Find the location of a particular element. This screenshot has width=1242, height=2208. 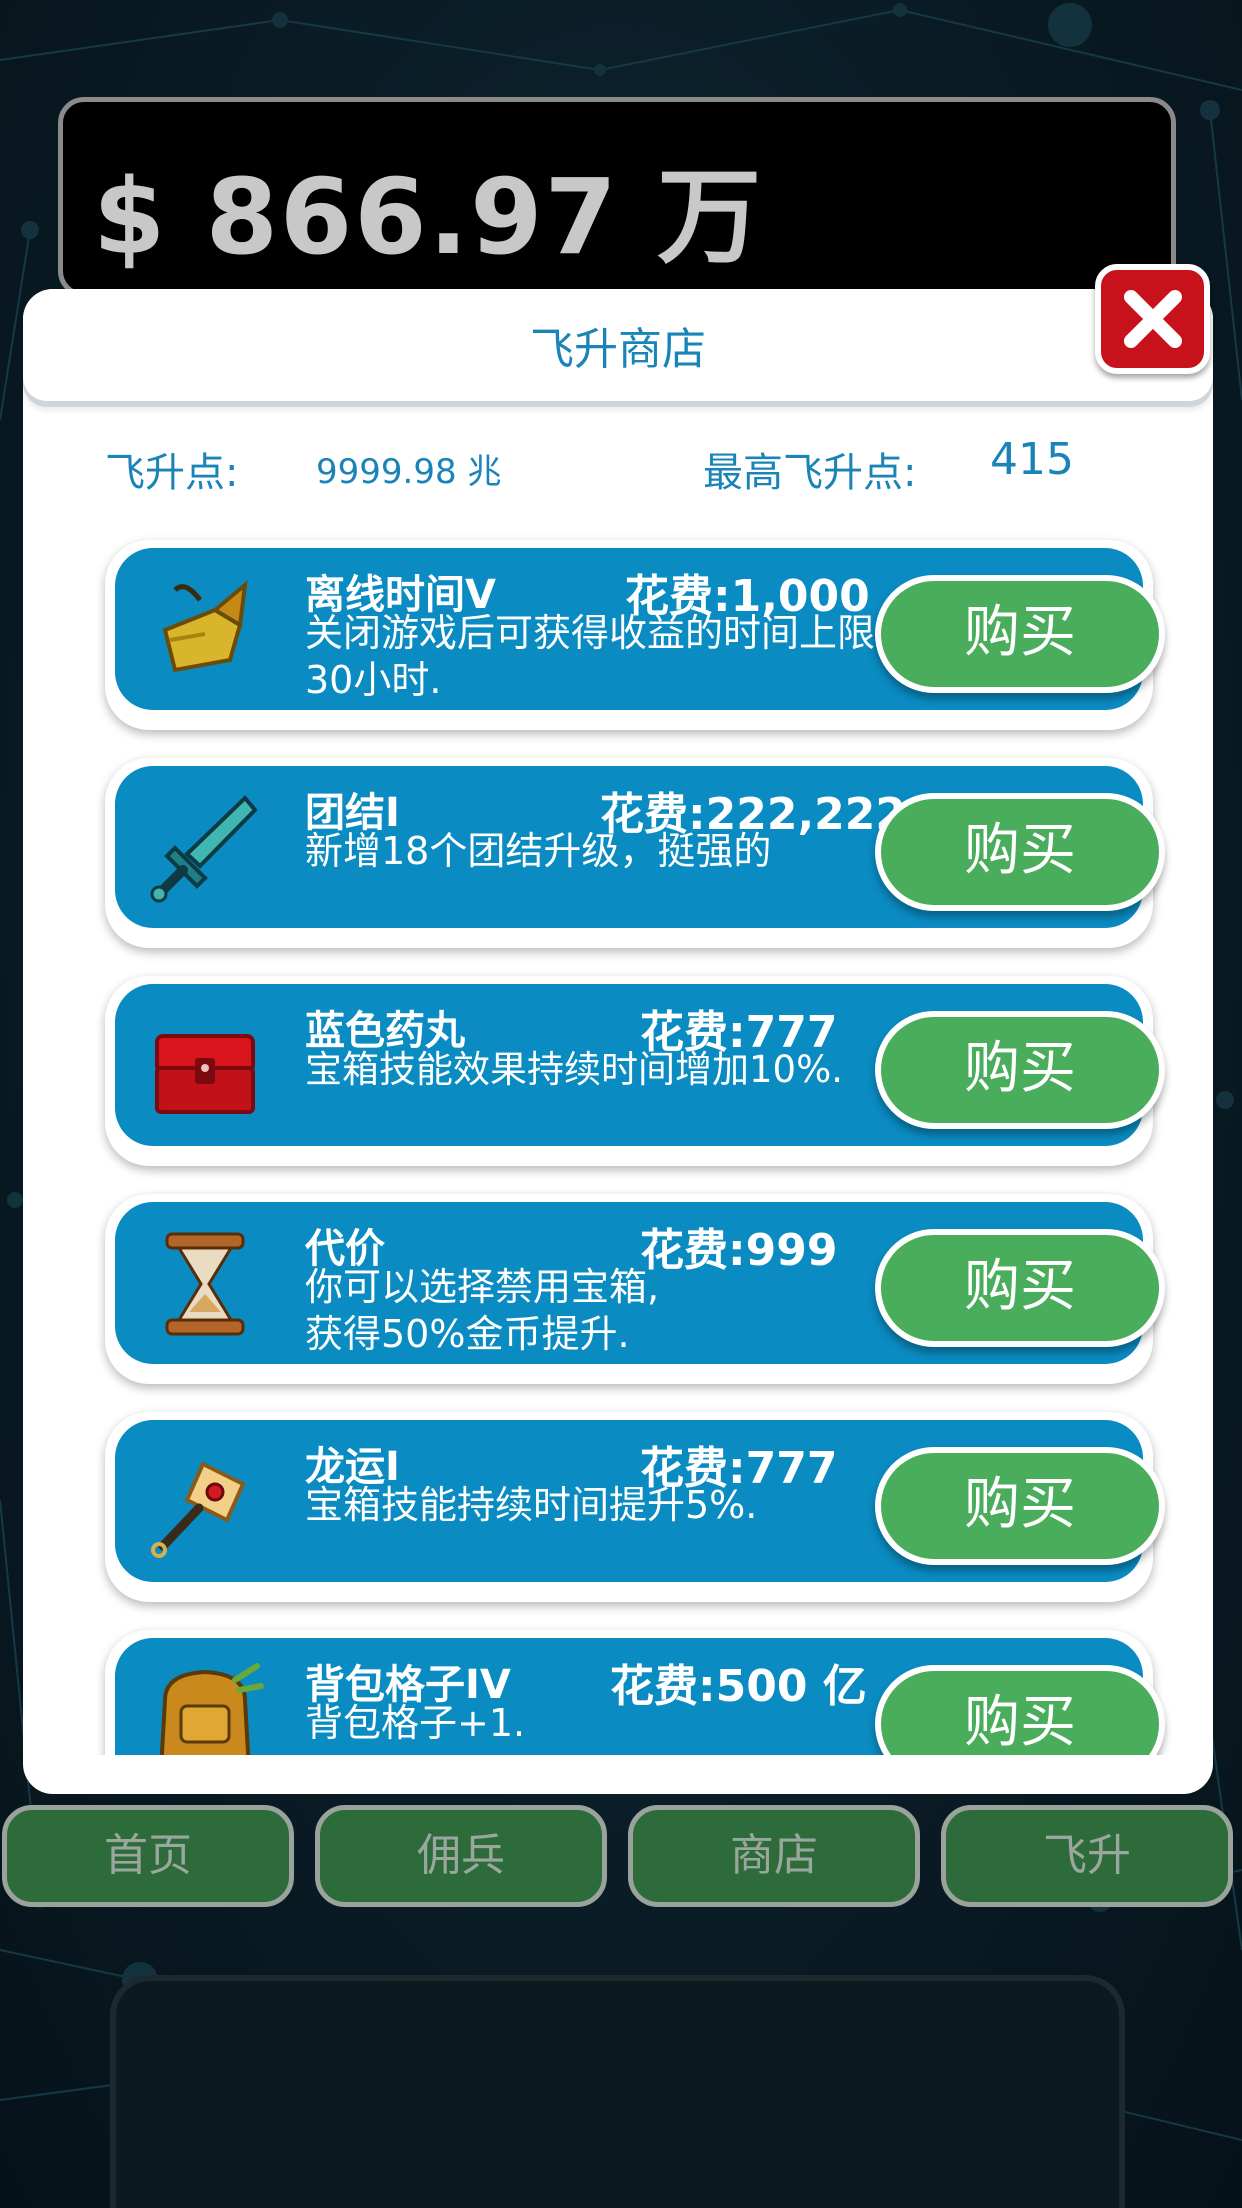

list-item: 背包格子IV 花费:500 亿 背包格子+1. 购买 is located at coordinates (635, 1692).